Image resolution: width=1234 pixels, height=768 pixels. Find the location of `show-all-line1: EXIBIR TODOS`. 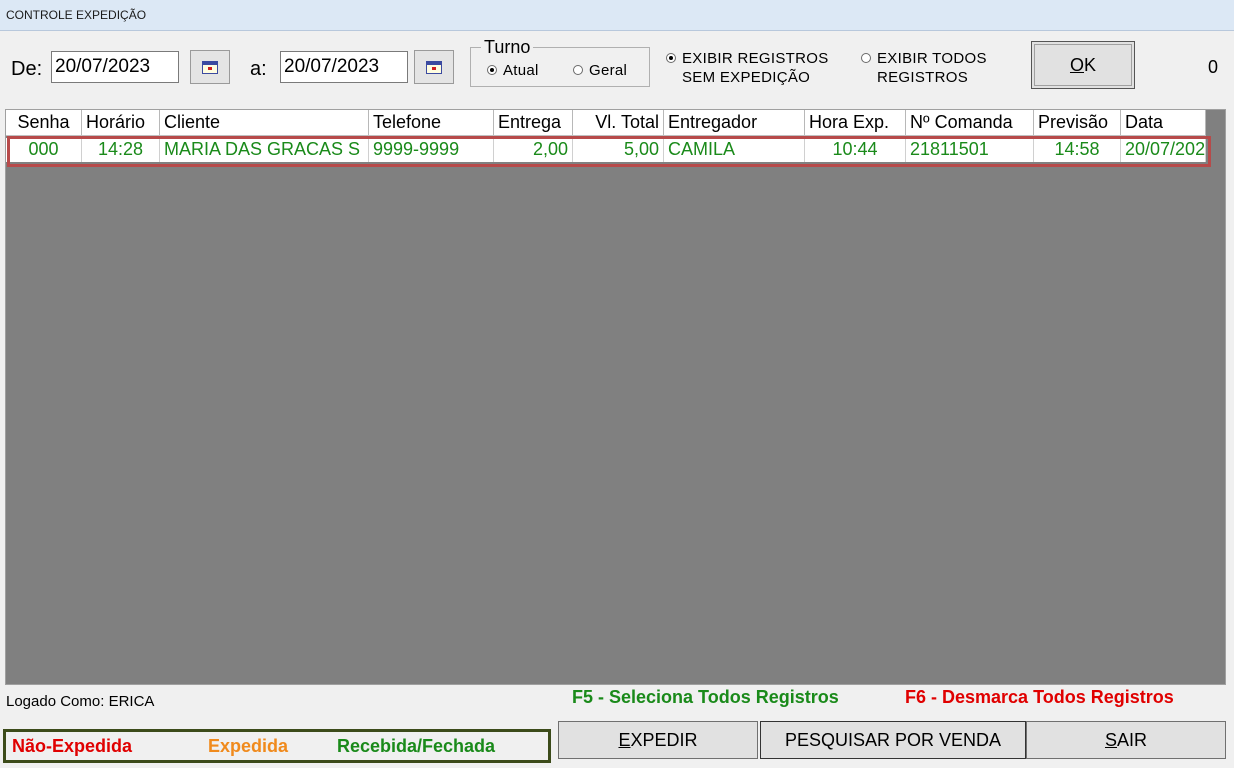

show-all-line1: EXIBIR TODOS is located at coordinates (932, 58).